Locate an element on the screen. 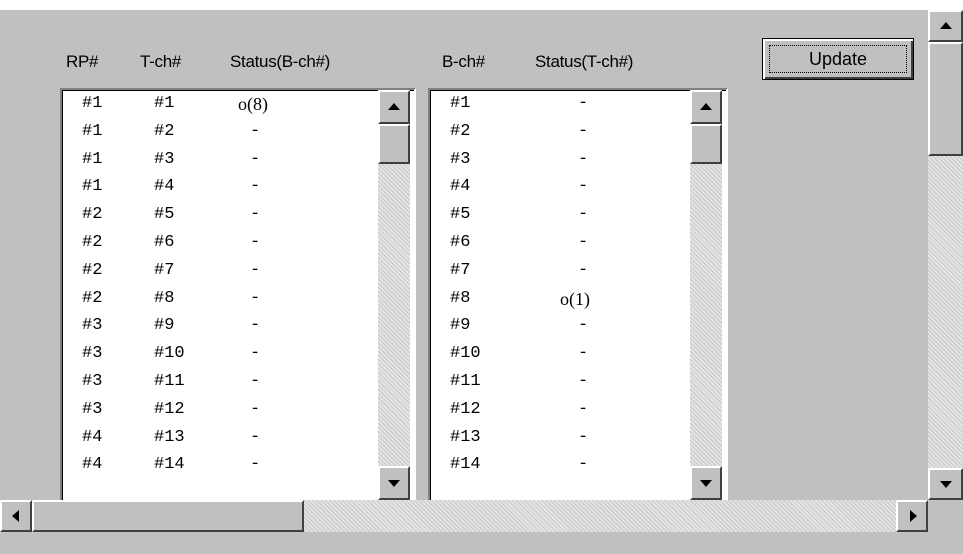  list-item: #6 - is located at coordinates (578, 243).